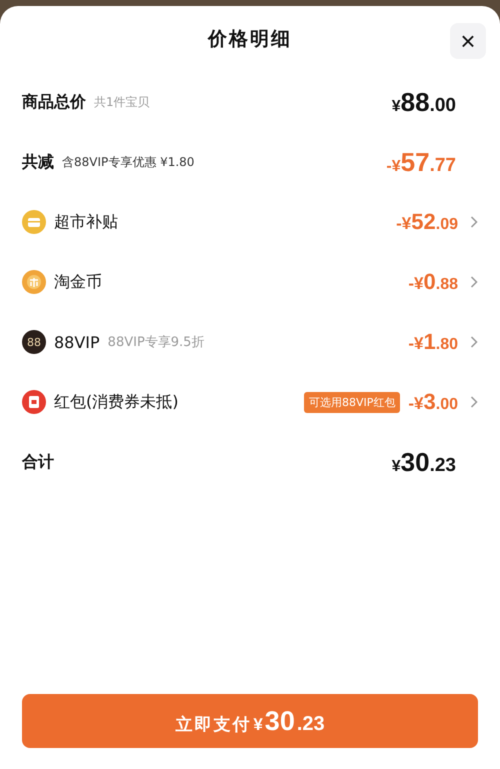 The height and width of the screenshot is (769, 500). Describe the element at coordinates (421, 162) in the screenshot. I see `discount-amount: -¥57.77` at that location.